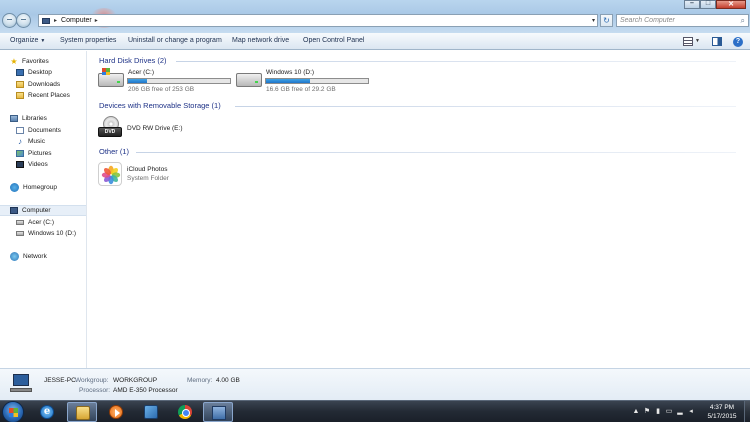 Image resolution: width=750 pixels, height=422 pixels. Describe the element at coordinates (306, 83) in the screenshot. I see `drive-item: Windows 10 (D:) 16.6 GB free of 29.2 GB` at that location.